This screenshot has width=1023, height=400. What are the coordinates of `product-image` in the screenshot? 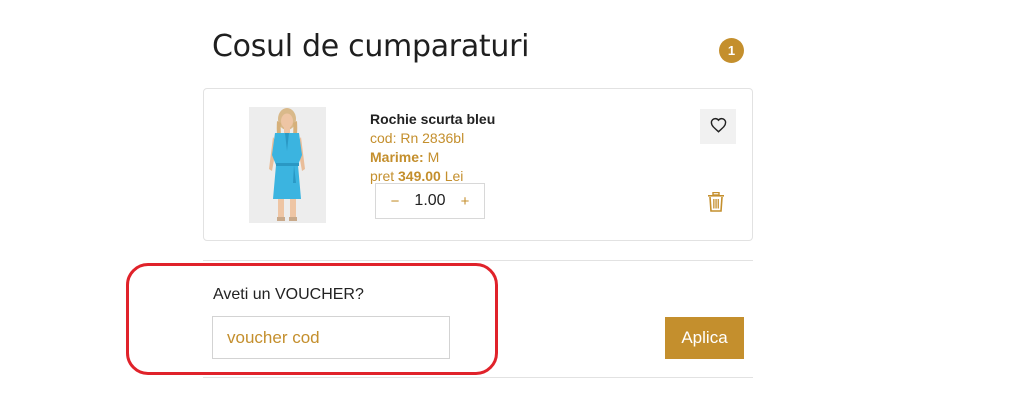 It's located at (287, 165).